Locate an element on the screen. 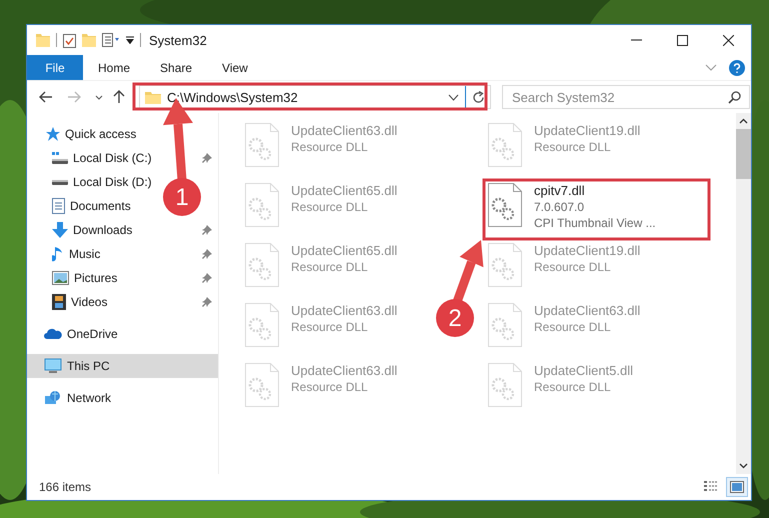 The width and height of the screenshot is (769, 518). file-name: cpitv7.dll is located at coordinates (560, 191).